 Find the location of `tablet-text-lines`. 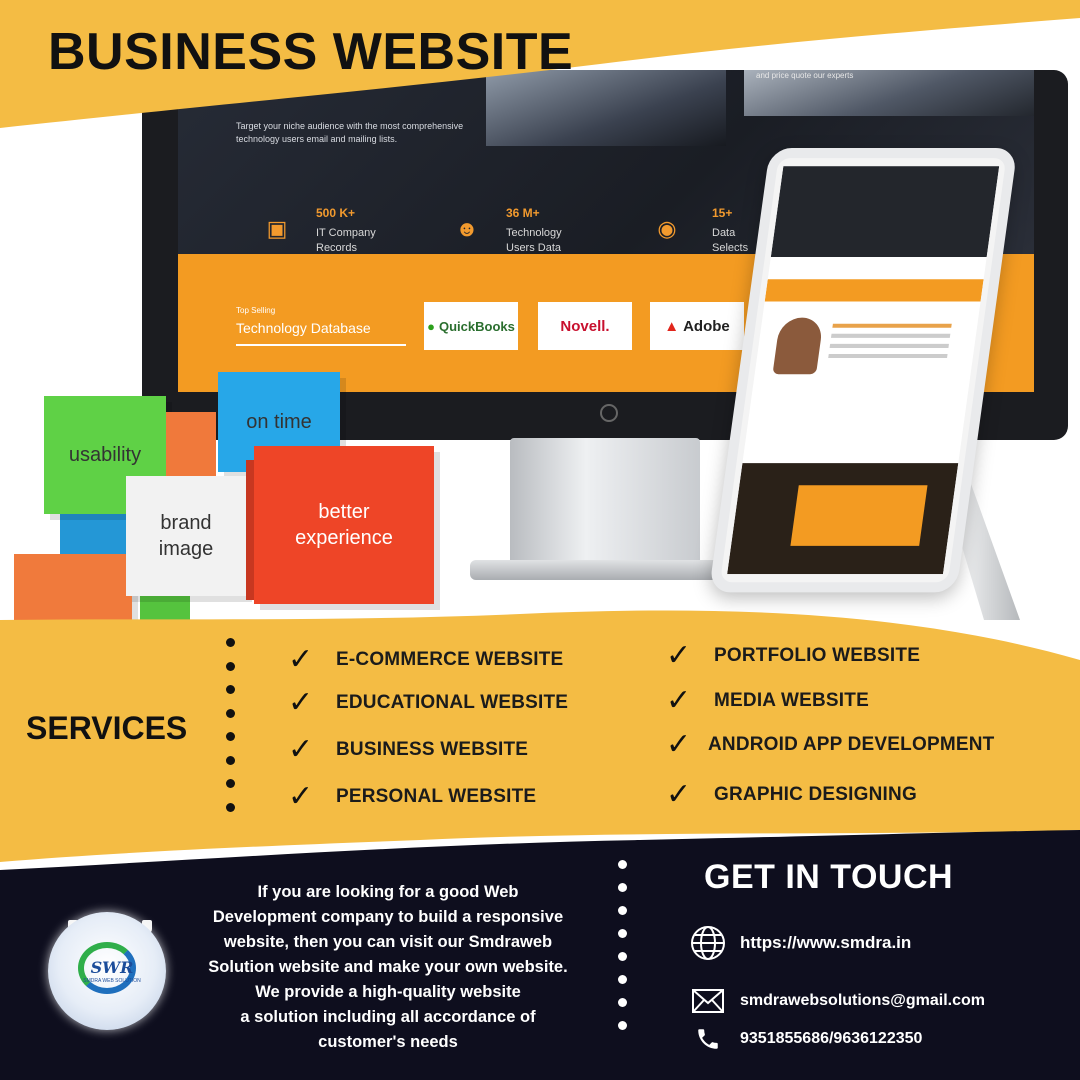

tablet-text-lines is located at coordinates (892, 325).